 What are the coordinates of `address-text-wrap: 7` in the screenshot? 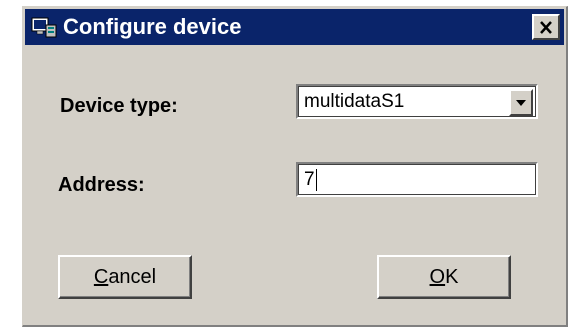 It's located at (310, 180).